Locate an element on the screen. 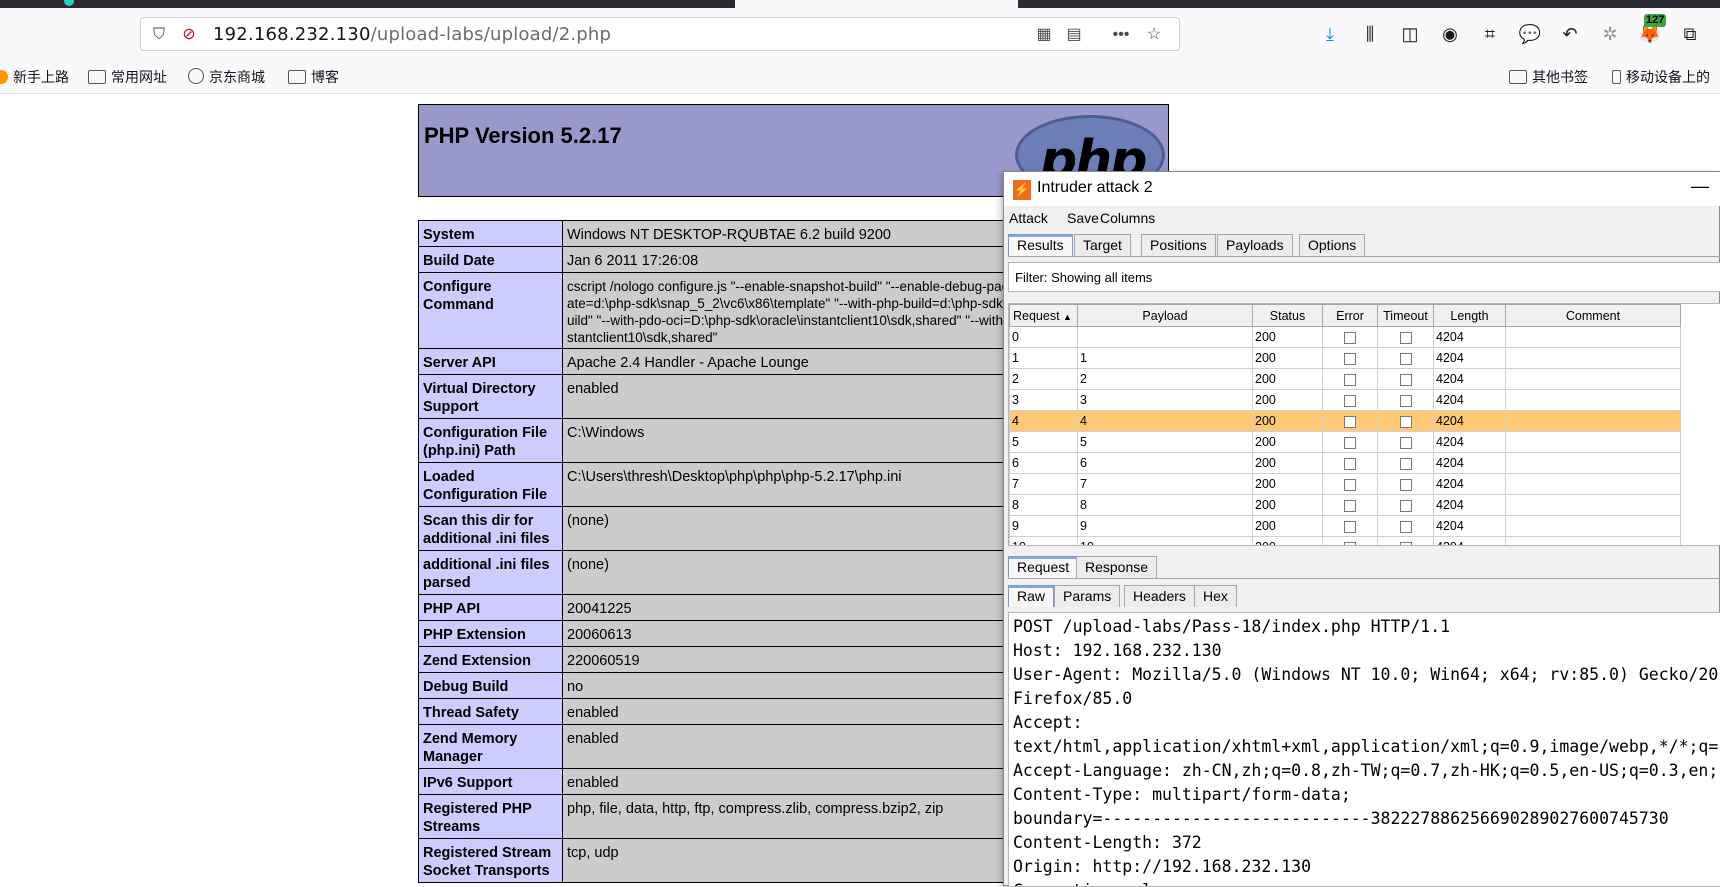  menu-save: Save is located at coordinates (1083, 218).